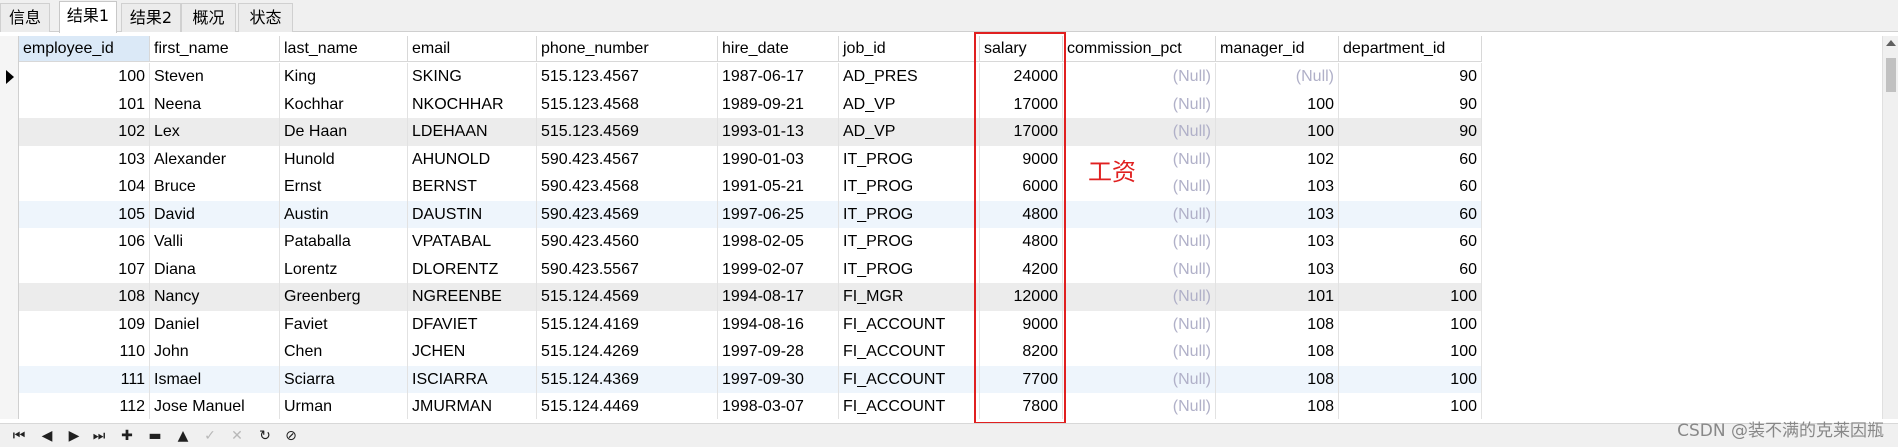 This screenshot has height=447, width=1898. Describe the element at coordinates (127, 436) in the screenshot. I see `add-record-button: ✚` at that location.